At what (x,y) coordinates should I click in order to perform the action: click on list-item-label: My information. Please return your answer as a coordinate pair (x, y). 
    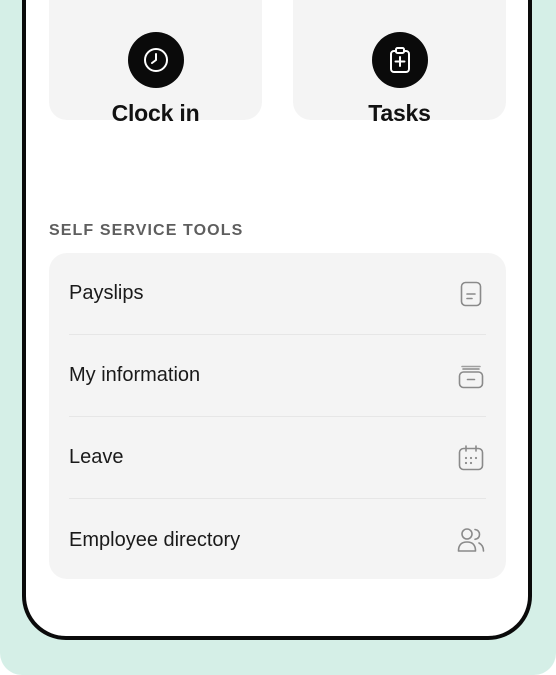
    Looking at the image, I should click on (135, 375).